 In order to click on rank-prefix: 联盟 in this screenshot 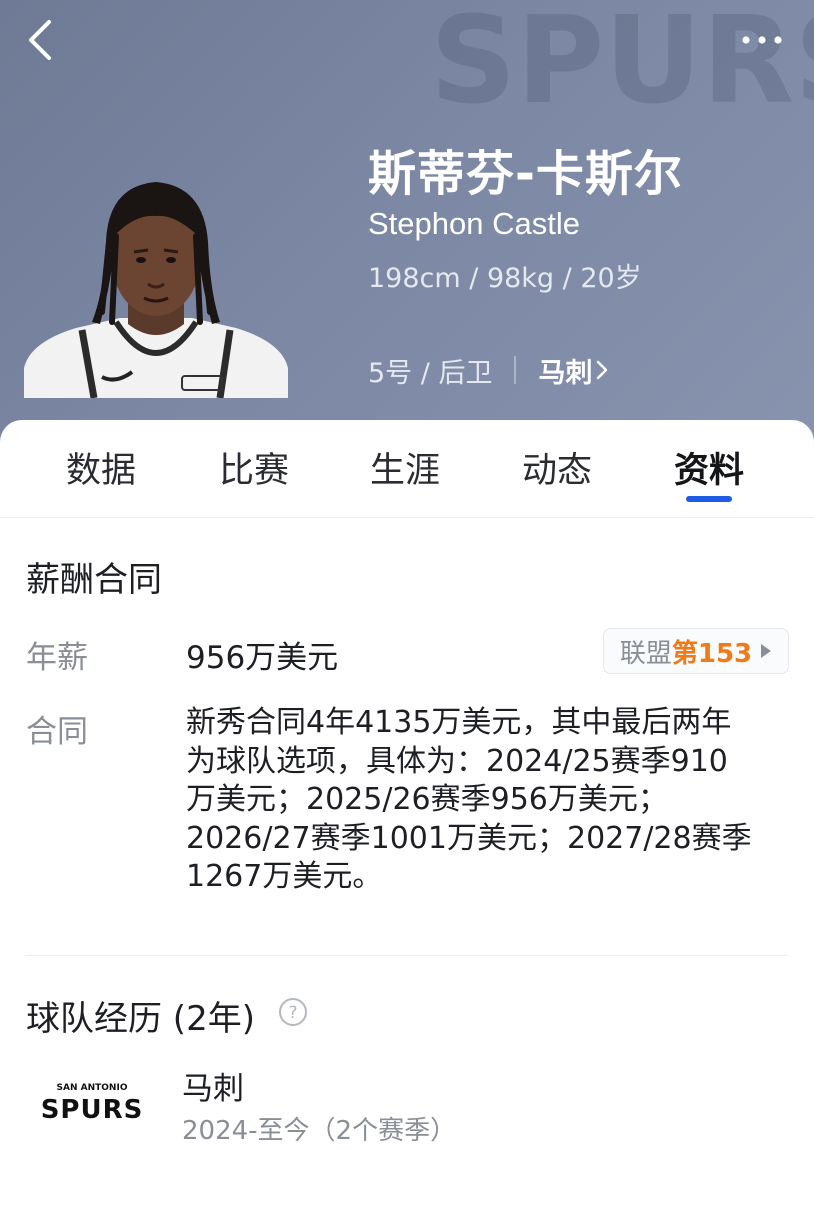, I will do `click(645, 653)`.